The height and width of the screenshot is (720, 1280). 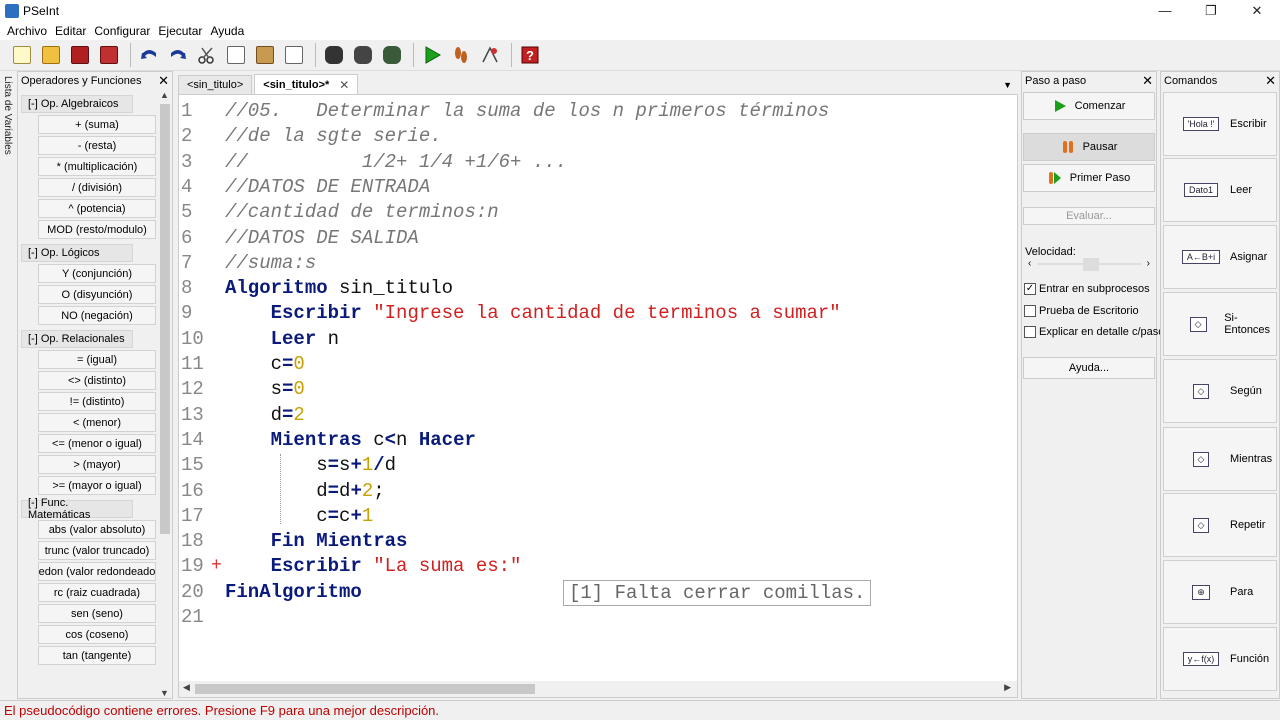 What do you see at coordinates (1081, 311) in the screenshot?
I see `prueba-escritorio-checkbox: Prueba de Escritorio` at bounding box center [1081, 311].